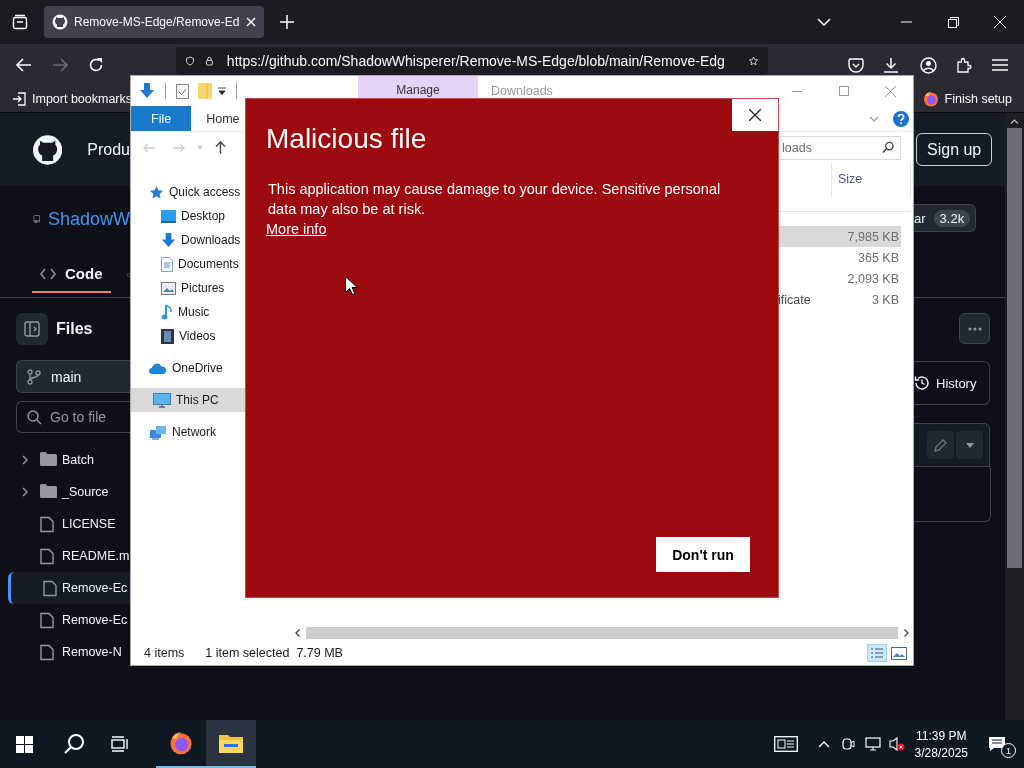 The image size is (1024, 768). Describe the element at coordinates (19, 99) in the screenshot. I see `import-icon` at that location.